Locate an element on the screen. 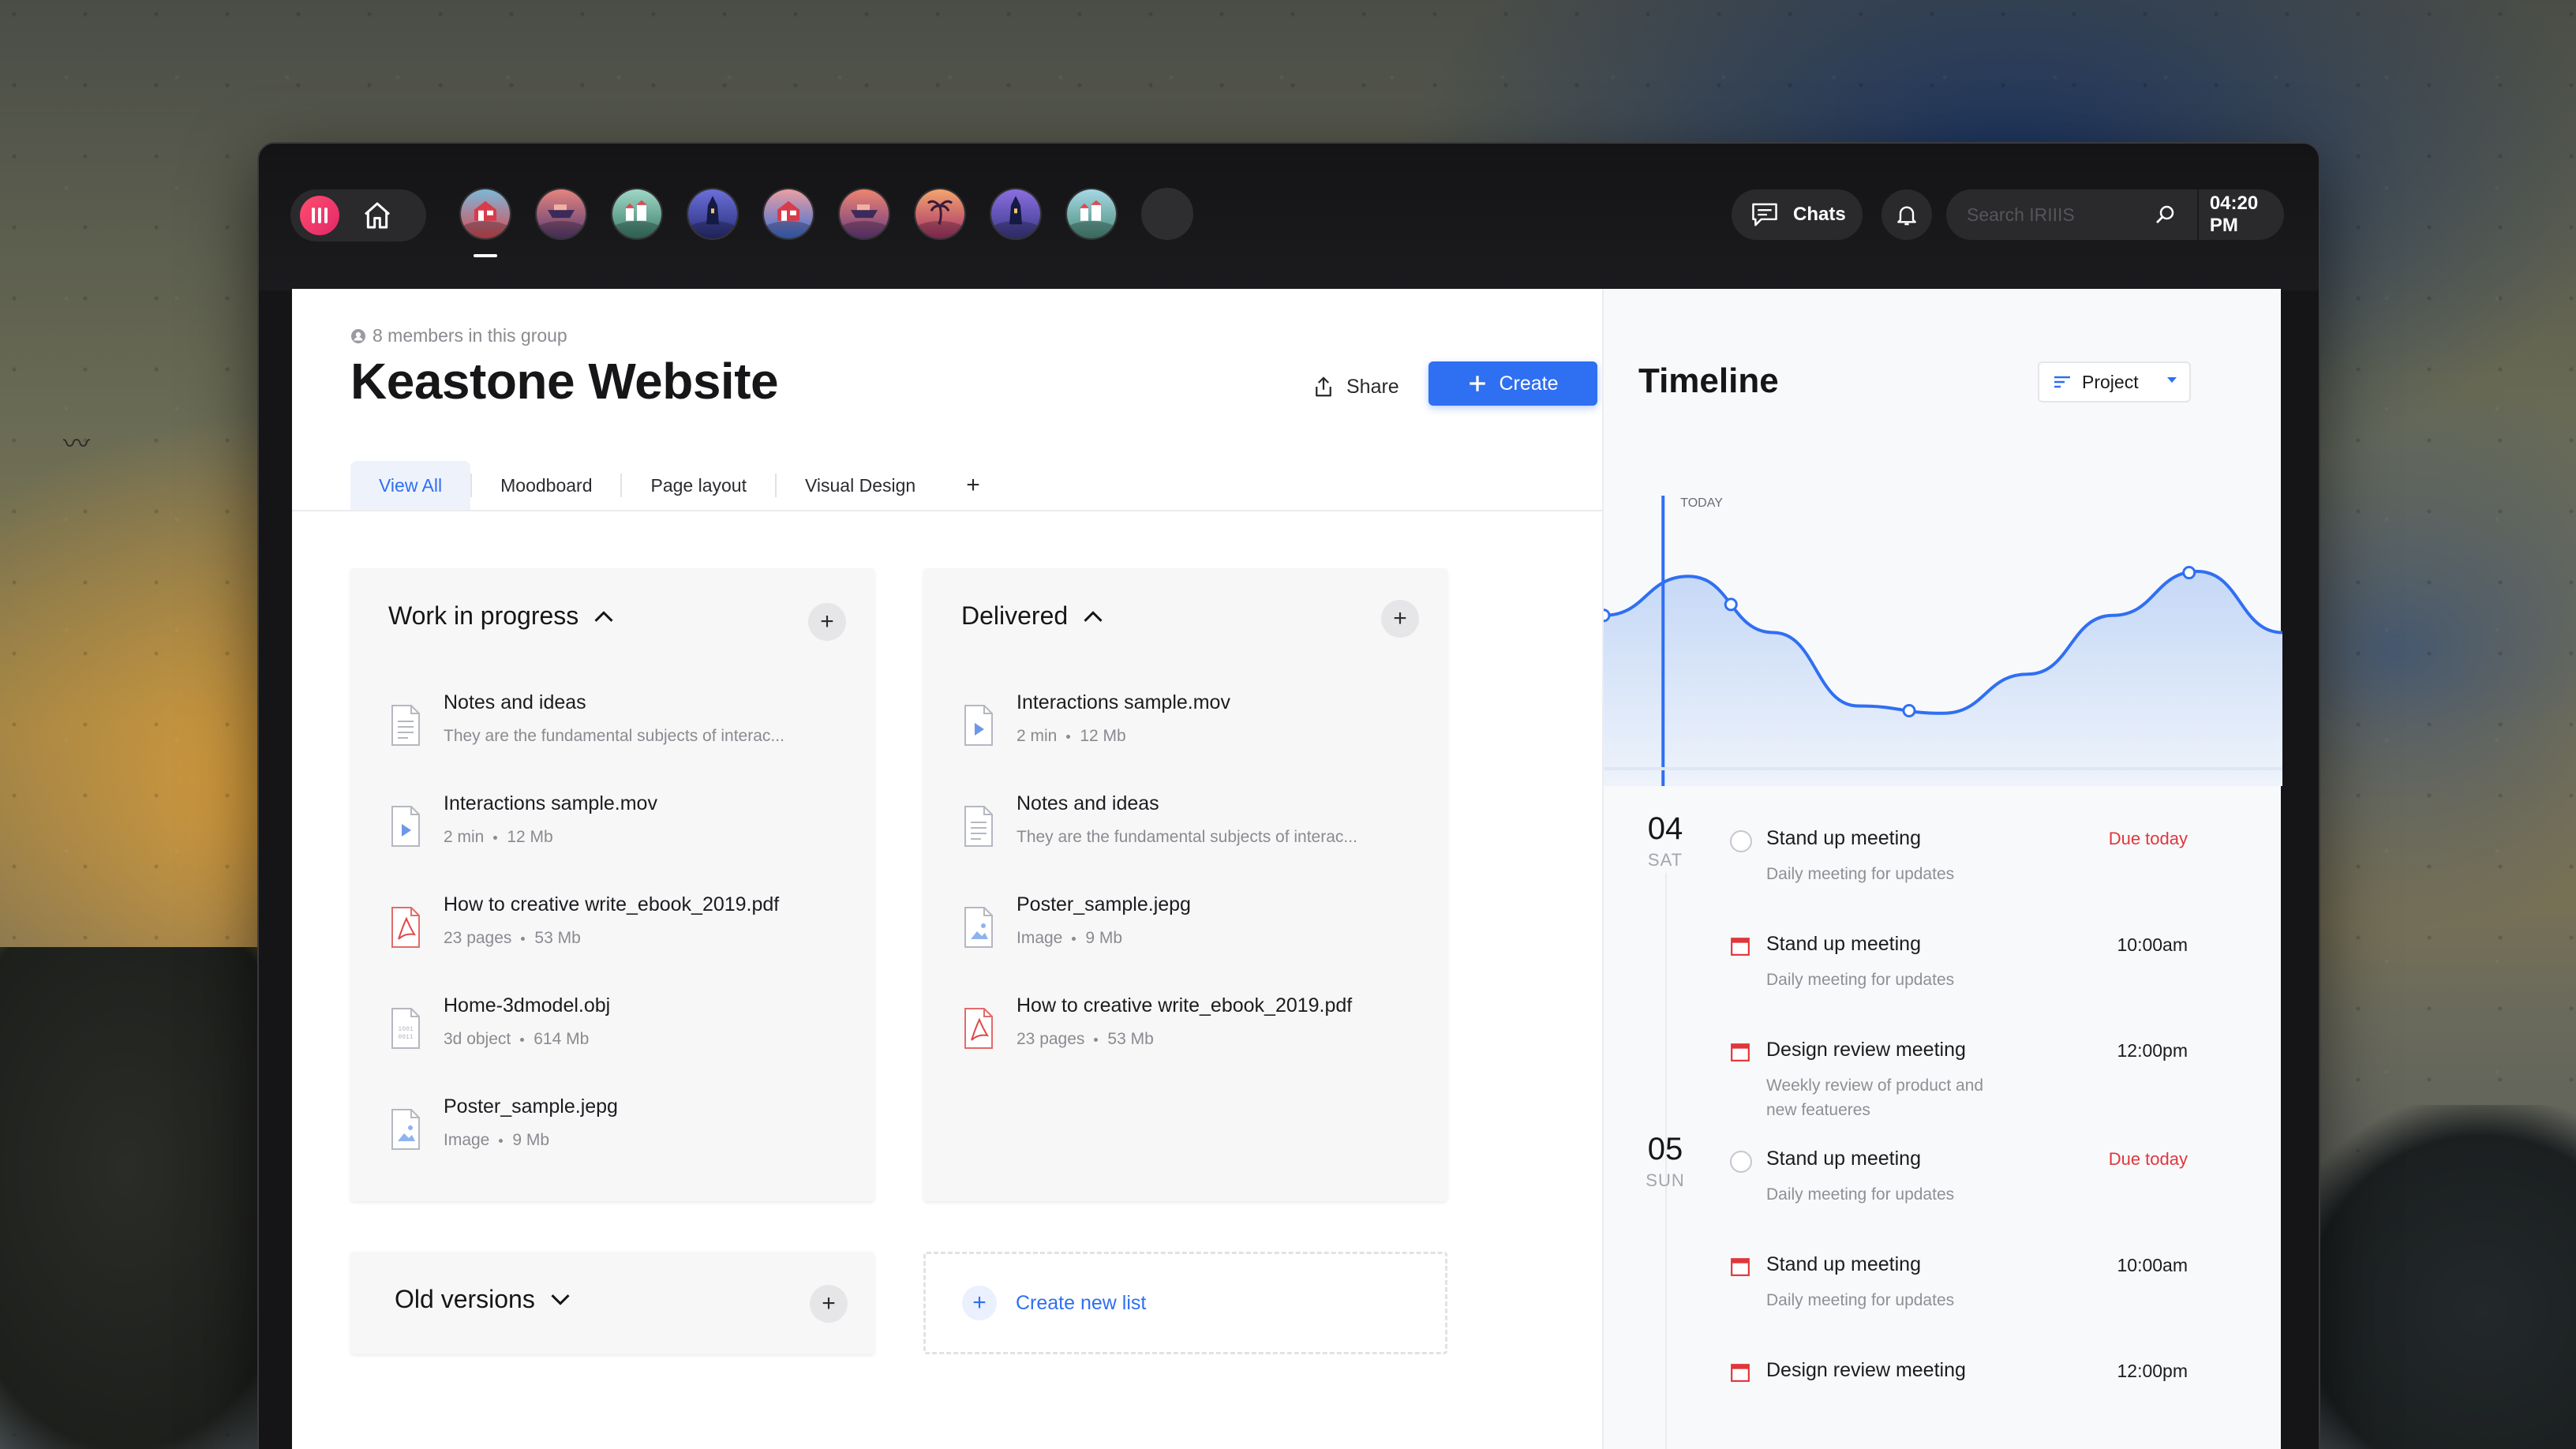 The image size is (2576, 1449). file-meta-value: Image is located at coordinates (1040, 938).